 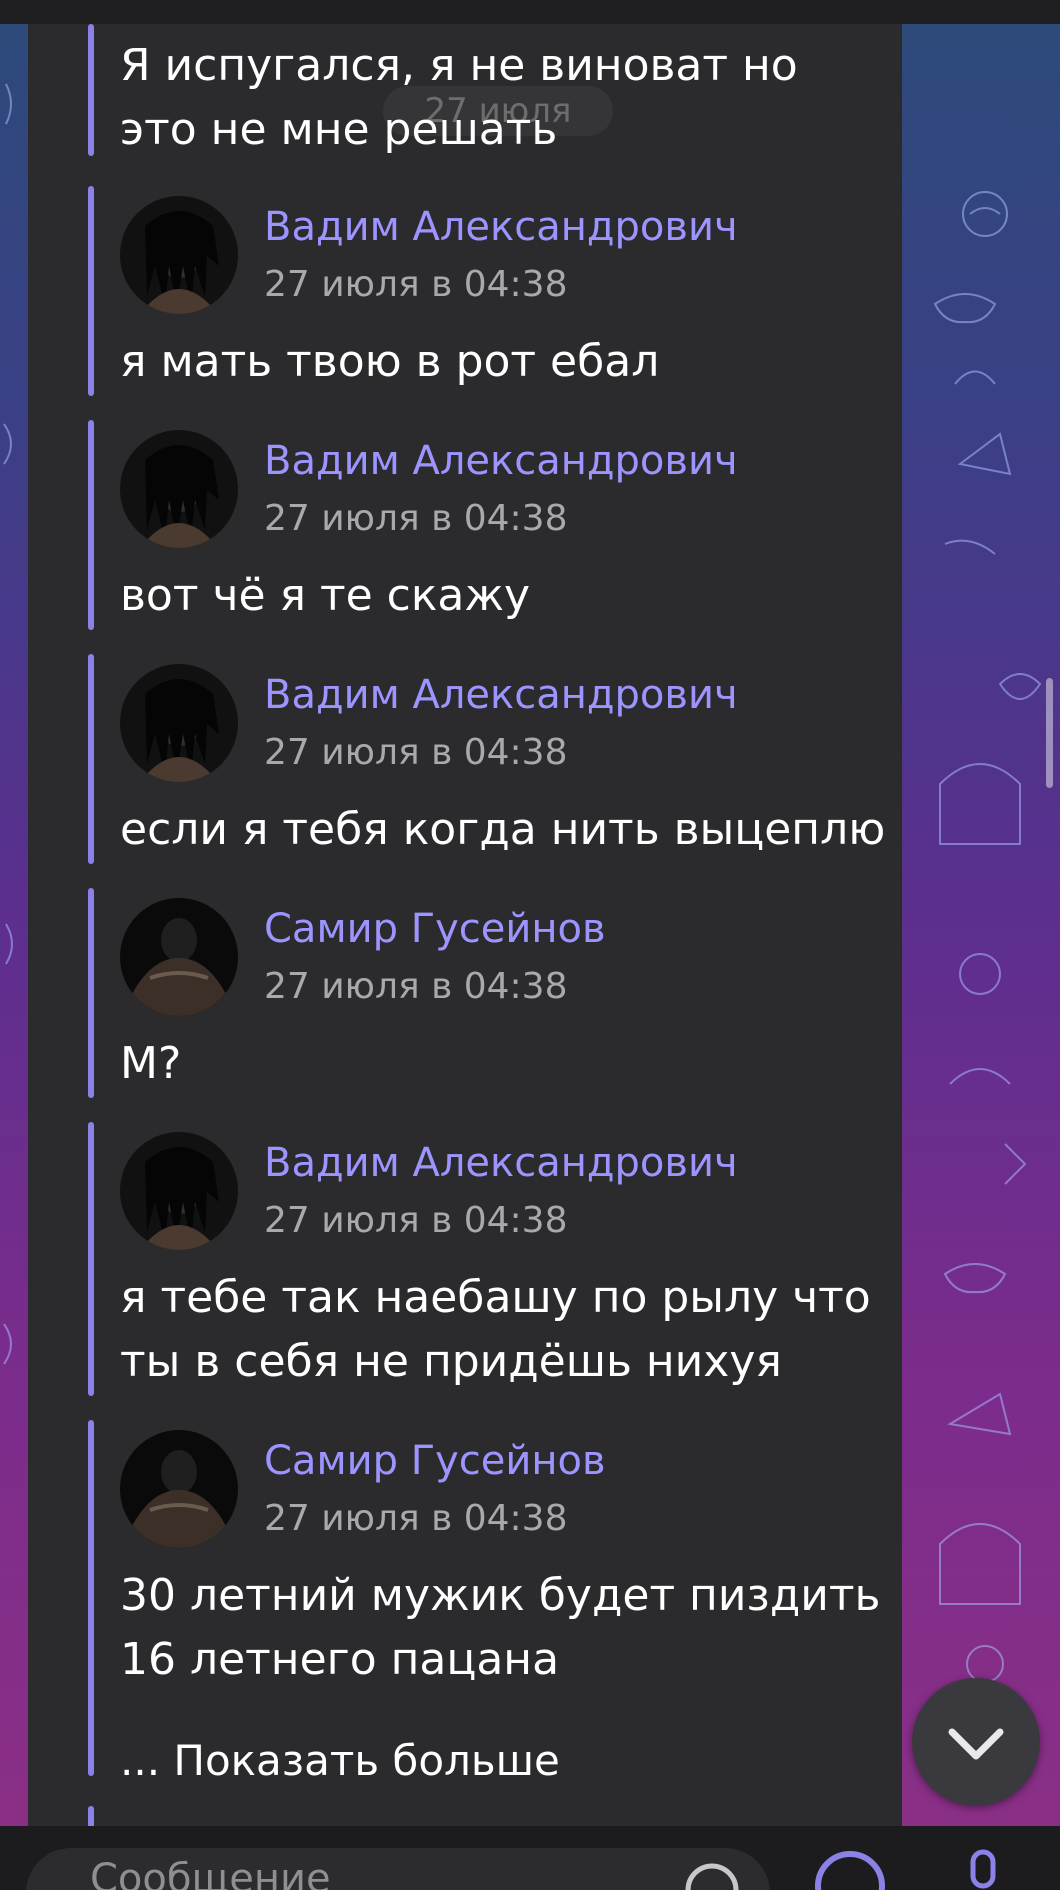 What do you see at coordinates (390, 361) in the screenshot?
I see `message-text: я мать твою в рот ебал` at bounding box center [390, 361].